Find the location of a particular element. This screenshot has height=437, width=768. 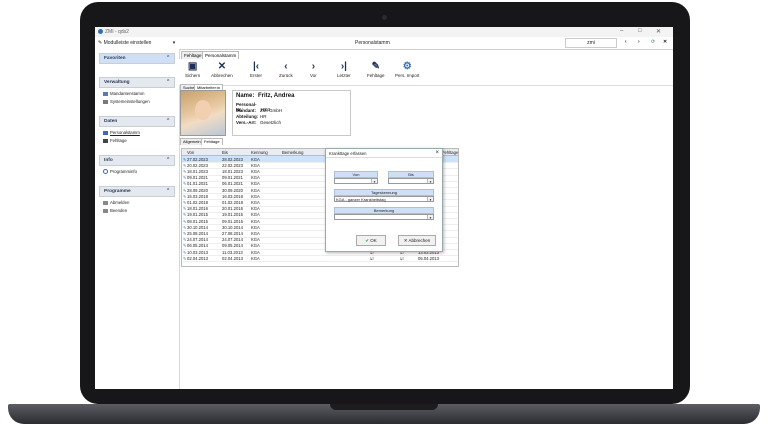

building-icon is located at coordinates (105, 93).